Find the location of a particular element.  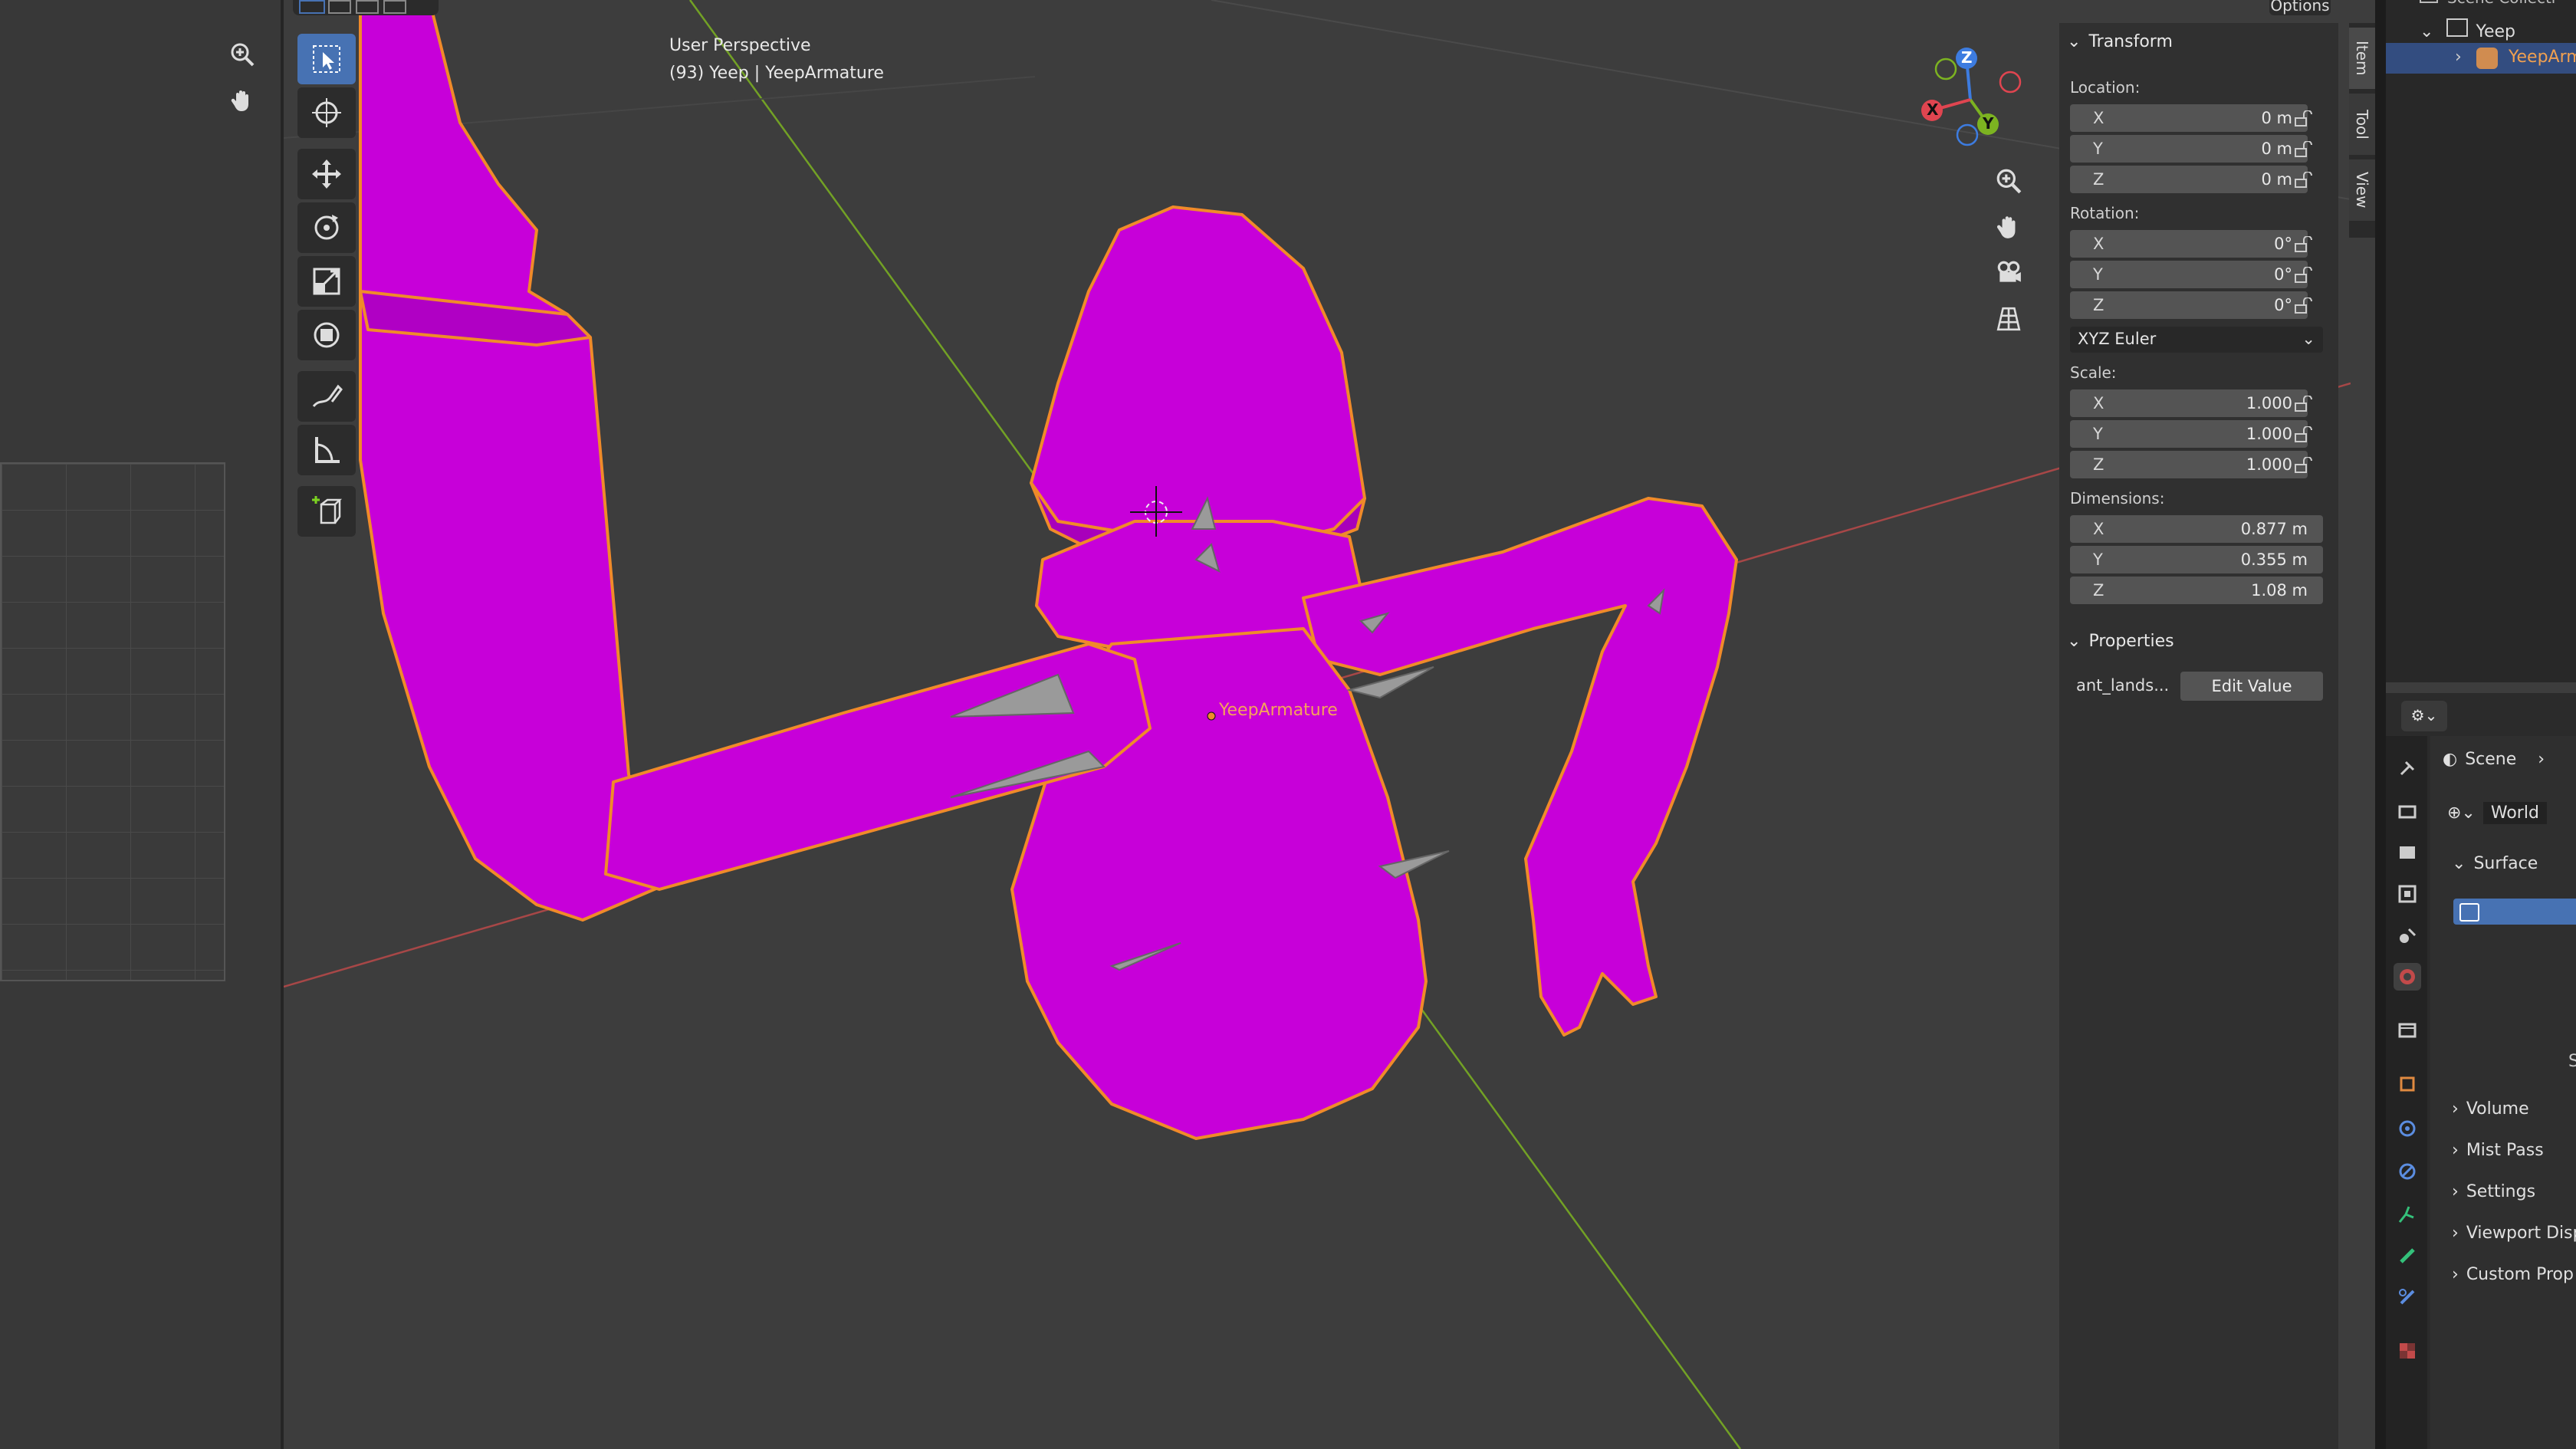

outliner-row-scene-collection: Scene Collecti is located at coordinates (2488, 3).